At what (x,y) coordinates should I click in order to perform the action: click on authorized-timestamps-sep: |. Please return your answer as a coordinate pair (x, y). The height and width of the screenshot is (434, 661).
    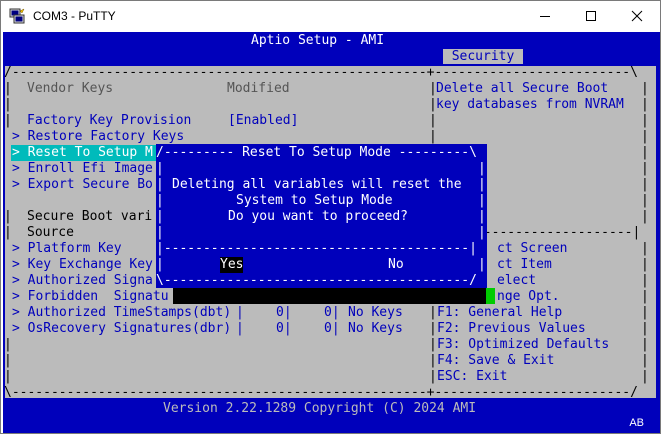
    Looking at the image, I should click on (240, 312).